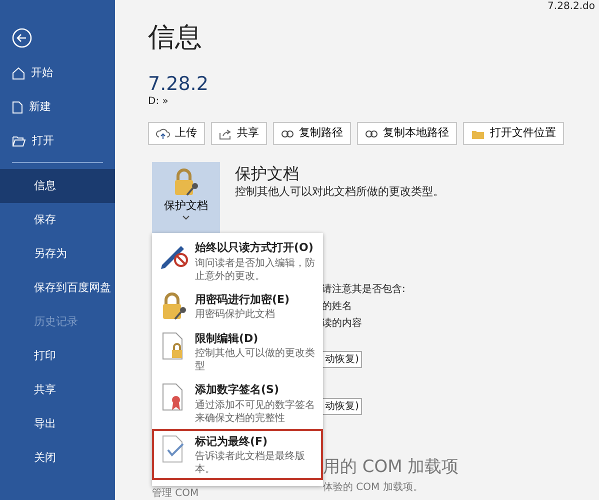  I want to click on menu-item: 标记为最终(F) 告诉读者此文档是最终版本。, so click(237, 454).